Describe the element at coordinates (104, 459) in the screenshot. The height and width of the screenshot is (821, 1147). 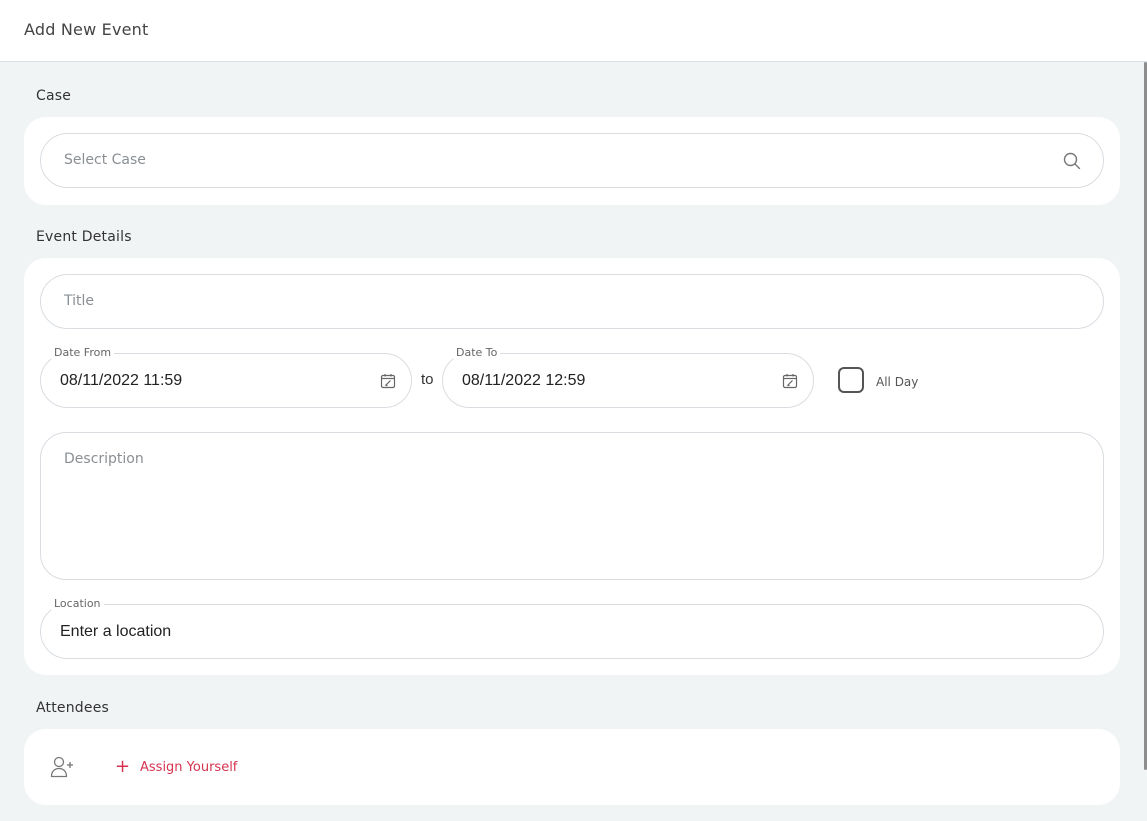
I see `description-placeholder: Description` at that location.